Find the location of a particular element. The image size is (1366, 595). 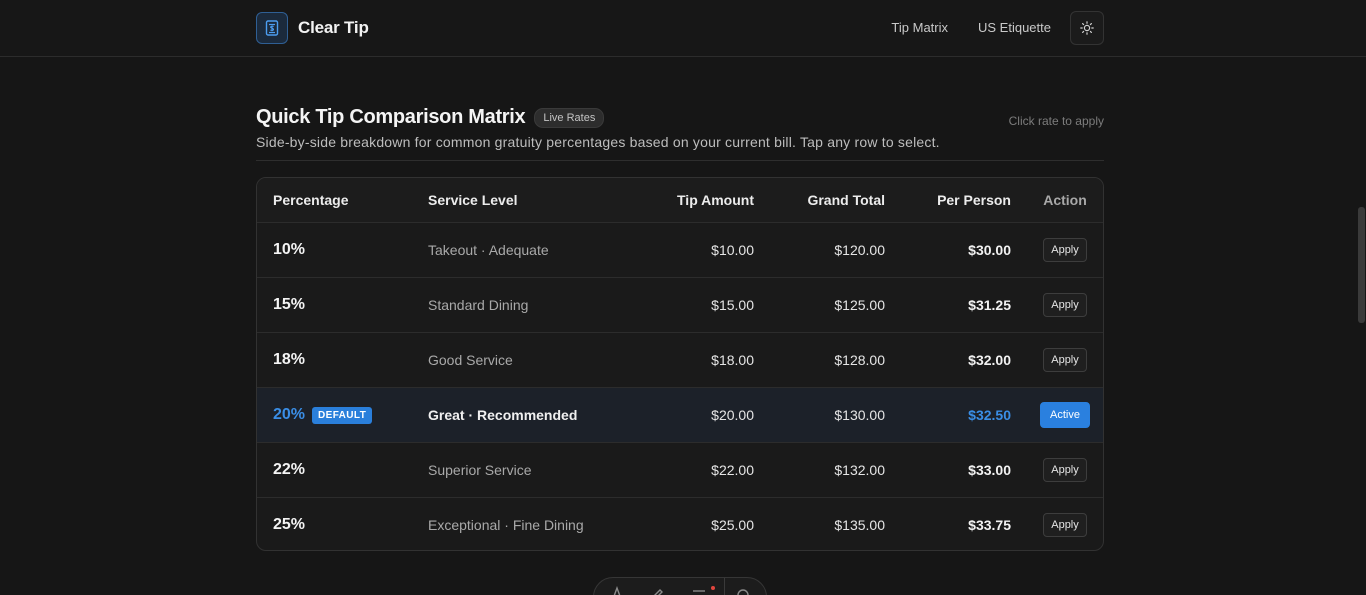

page-scrollbar is located at coordinates (1361, 265).